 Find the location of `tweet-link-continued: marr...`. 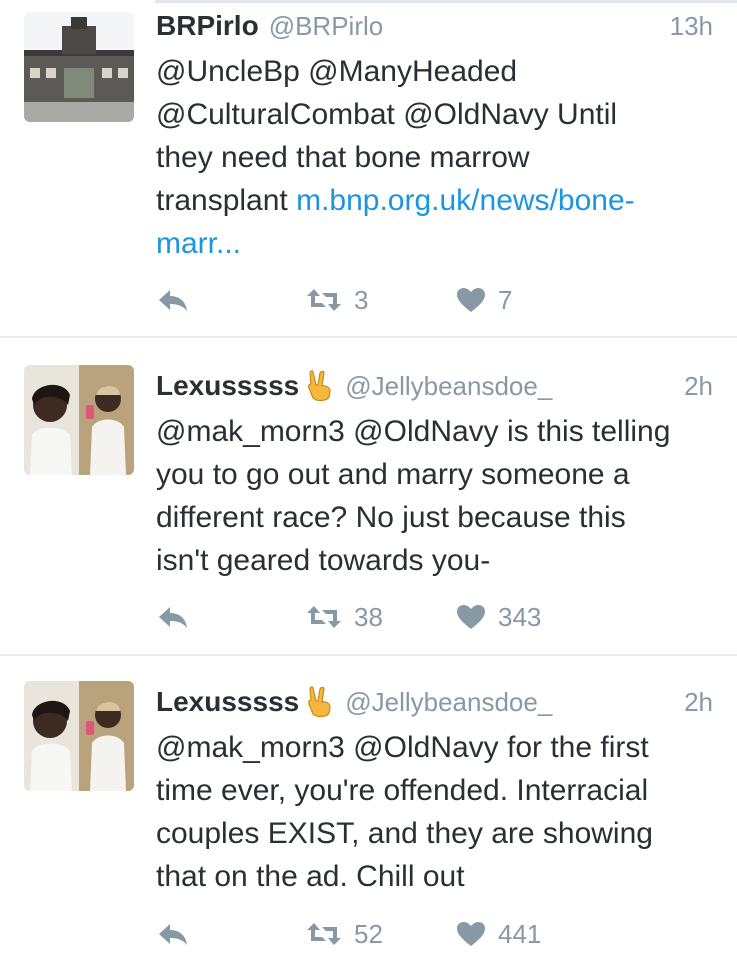

tweet-link-continued: marr... is located at coordinates (198, 243).